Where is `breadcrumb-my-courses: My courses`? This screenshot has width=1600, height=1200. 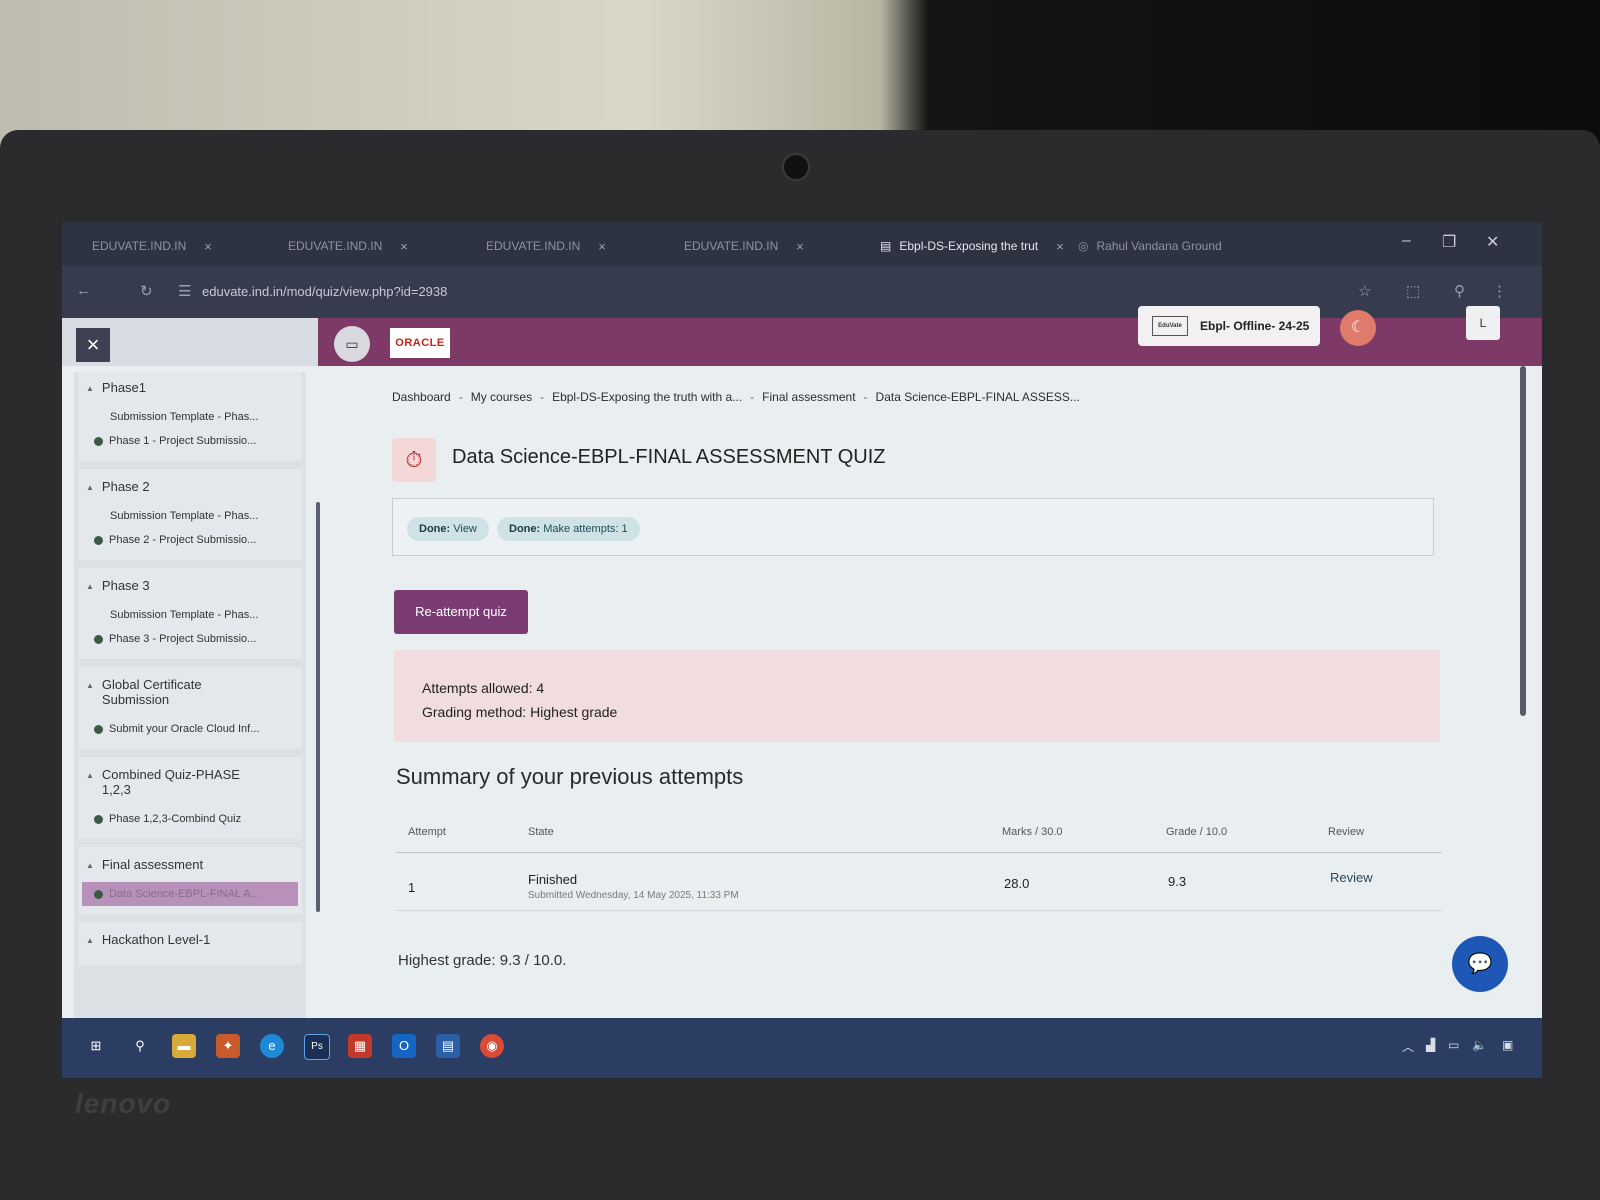
breadcrumb-my-courses: My courses is located at coordinates (501, 397).